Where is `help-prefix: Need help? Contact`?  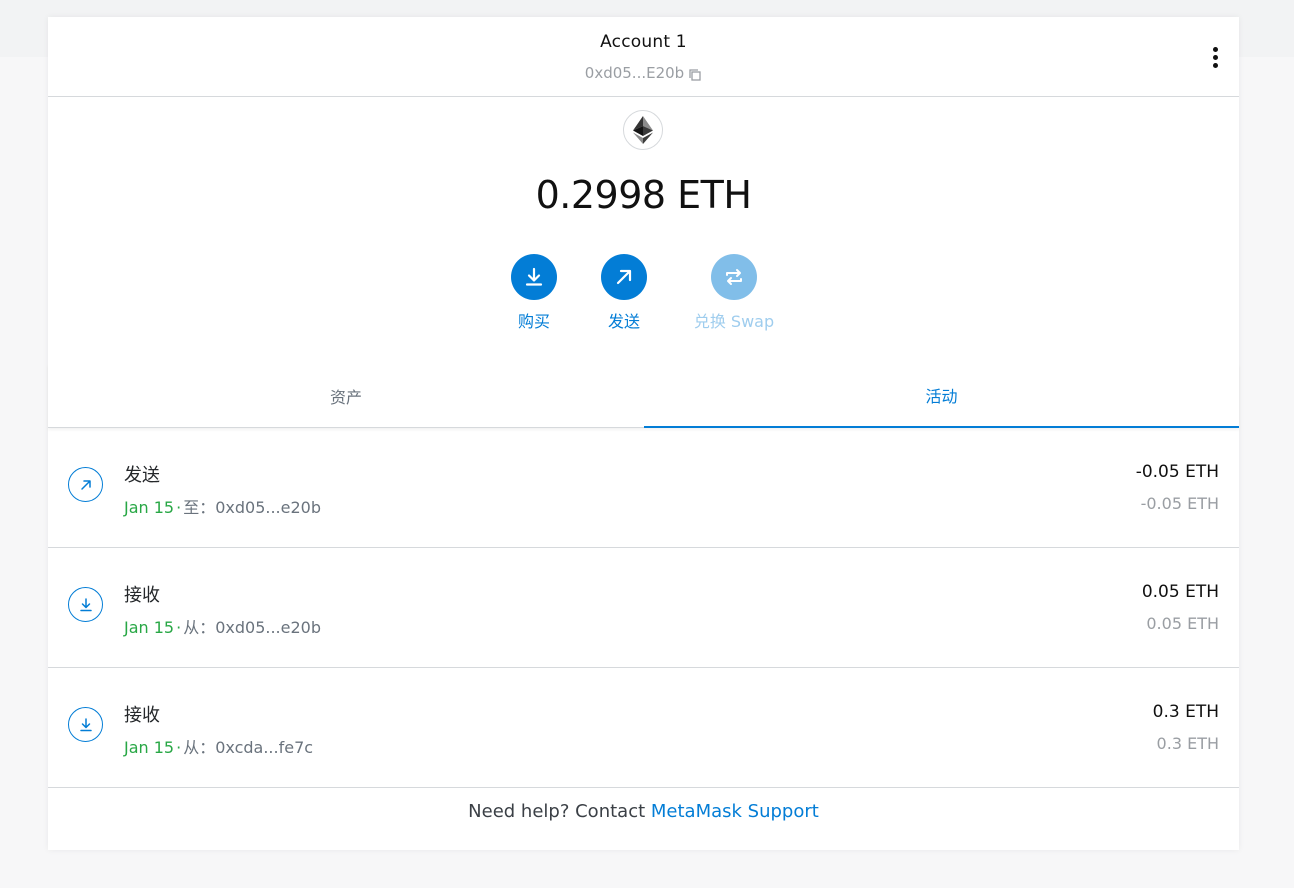 help-prefix: Need help? Contact is located at coordinates (559, 811).